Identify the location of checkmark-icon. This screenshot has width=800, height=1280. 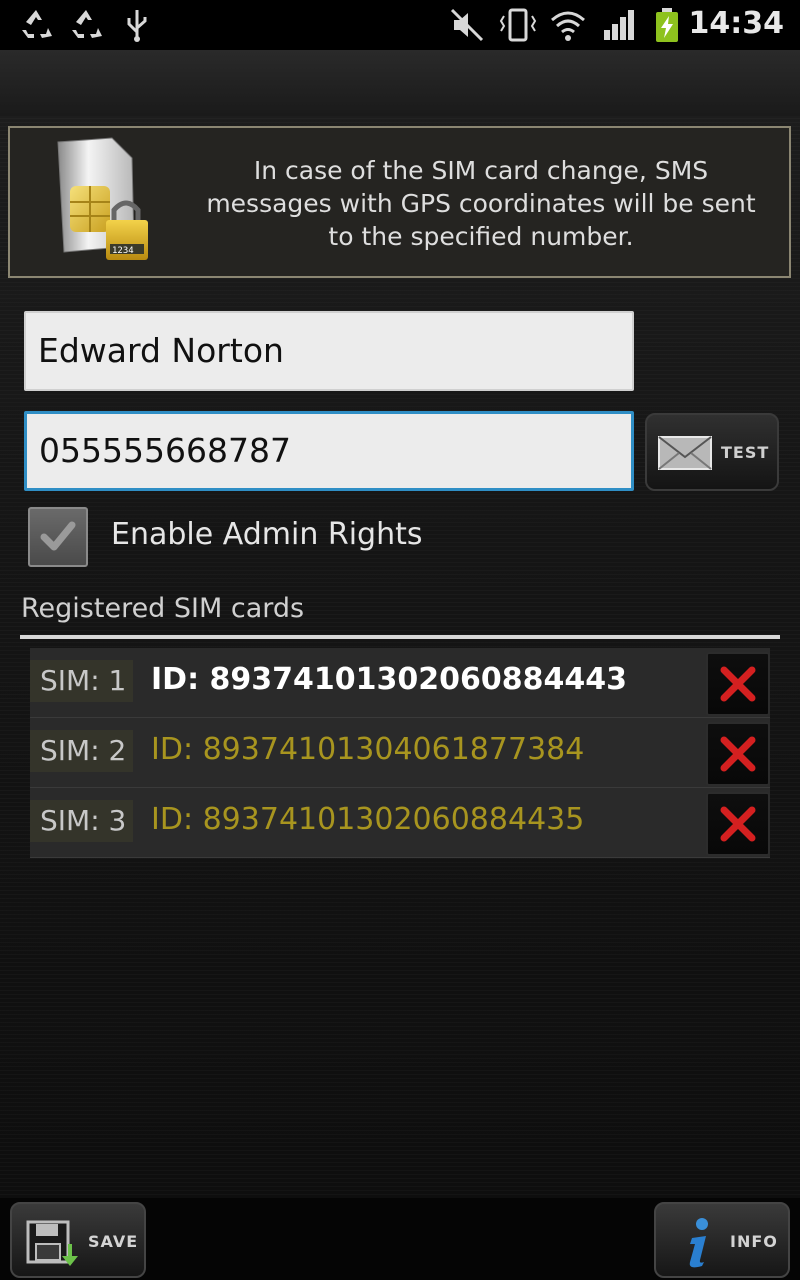
(58, 536).